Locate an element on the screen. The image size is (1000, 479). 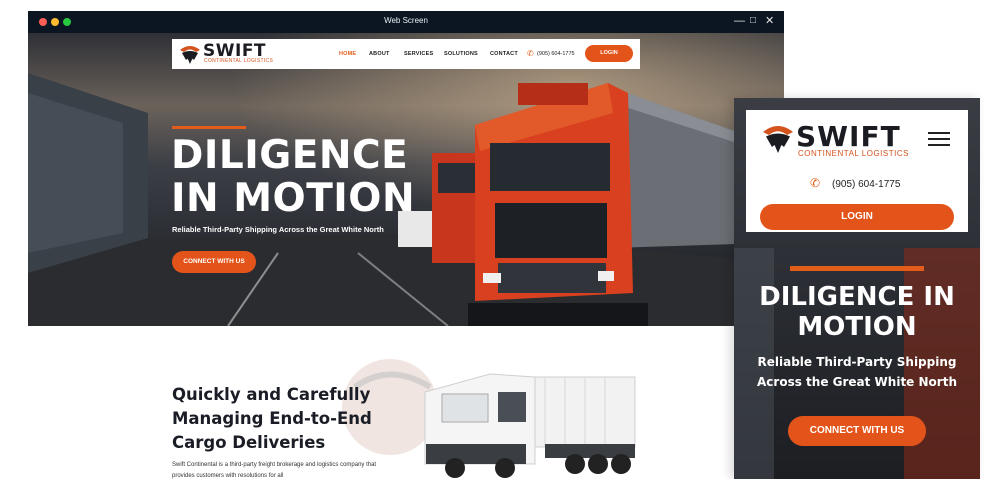
logo-subtitle: CONTINENTAL LOGISTICS is located at coordinates (239, 61).